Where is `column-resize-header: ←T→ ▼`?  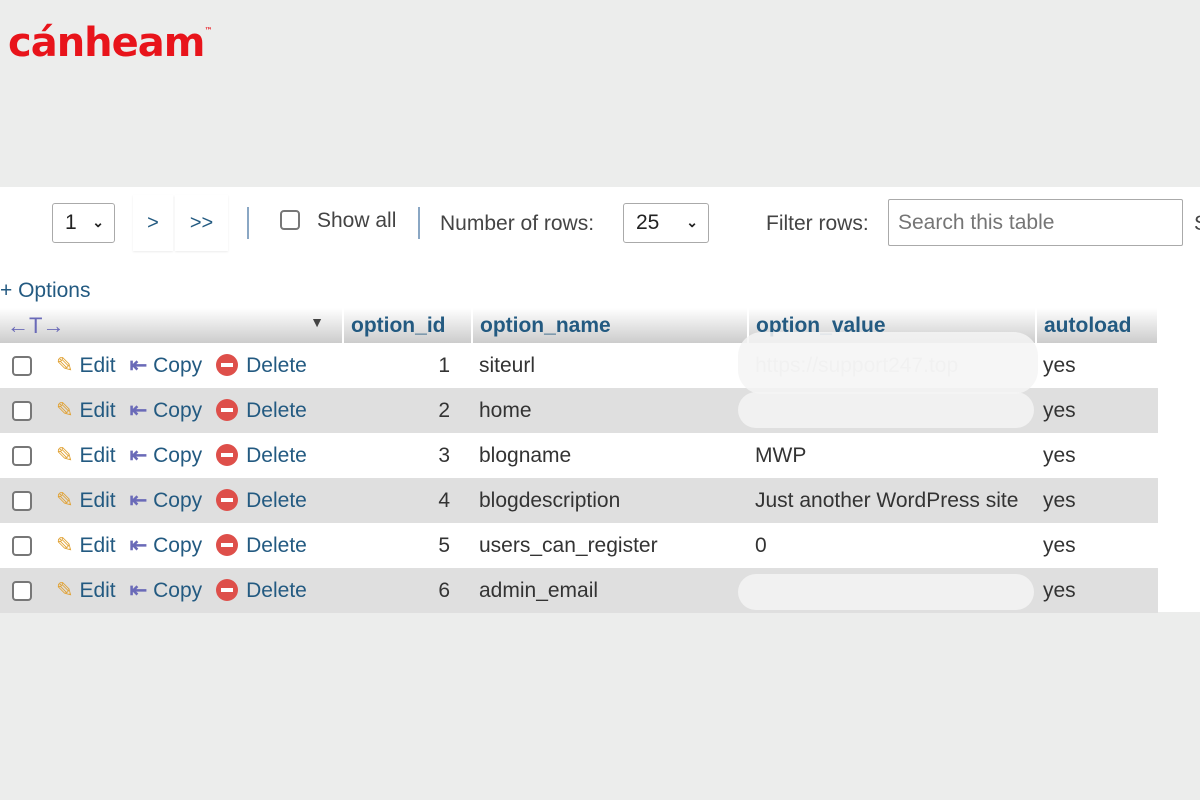 column-resize-header: ←T→ ▼ is located at coordinates (172, 325).